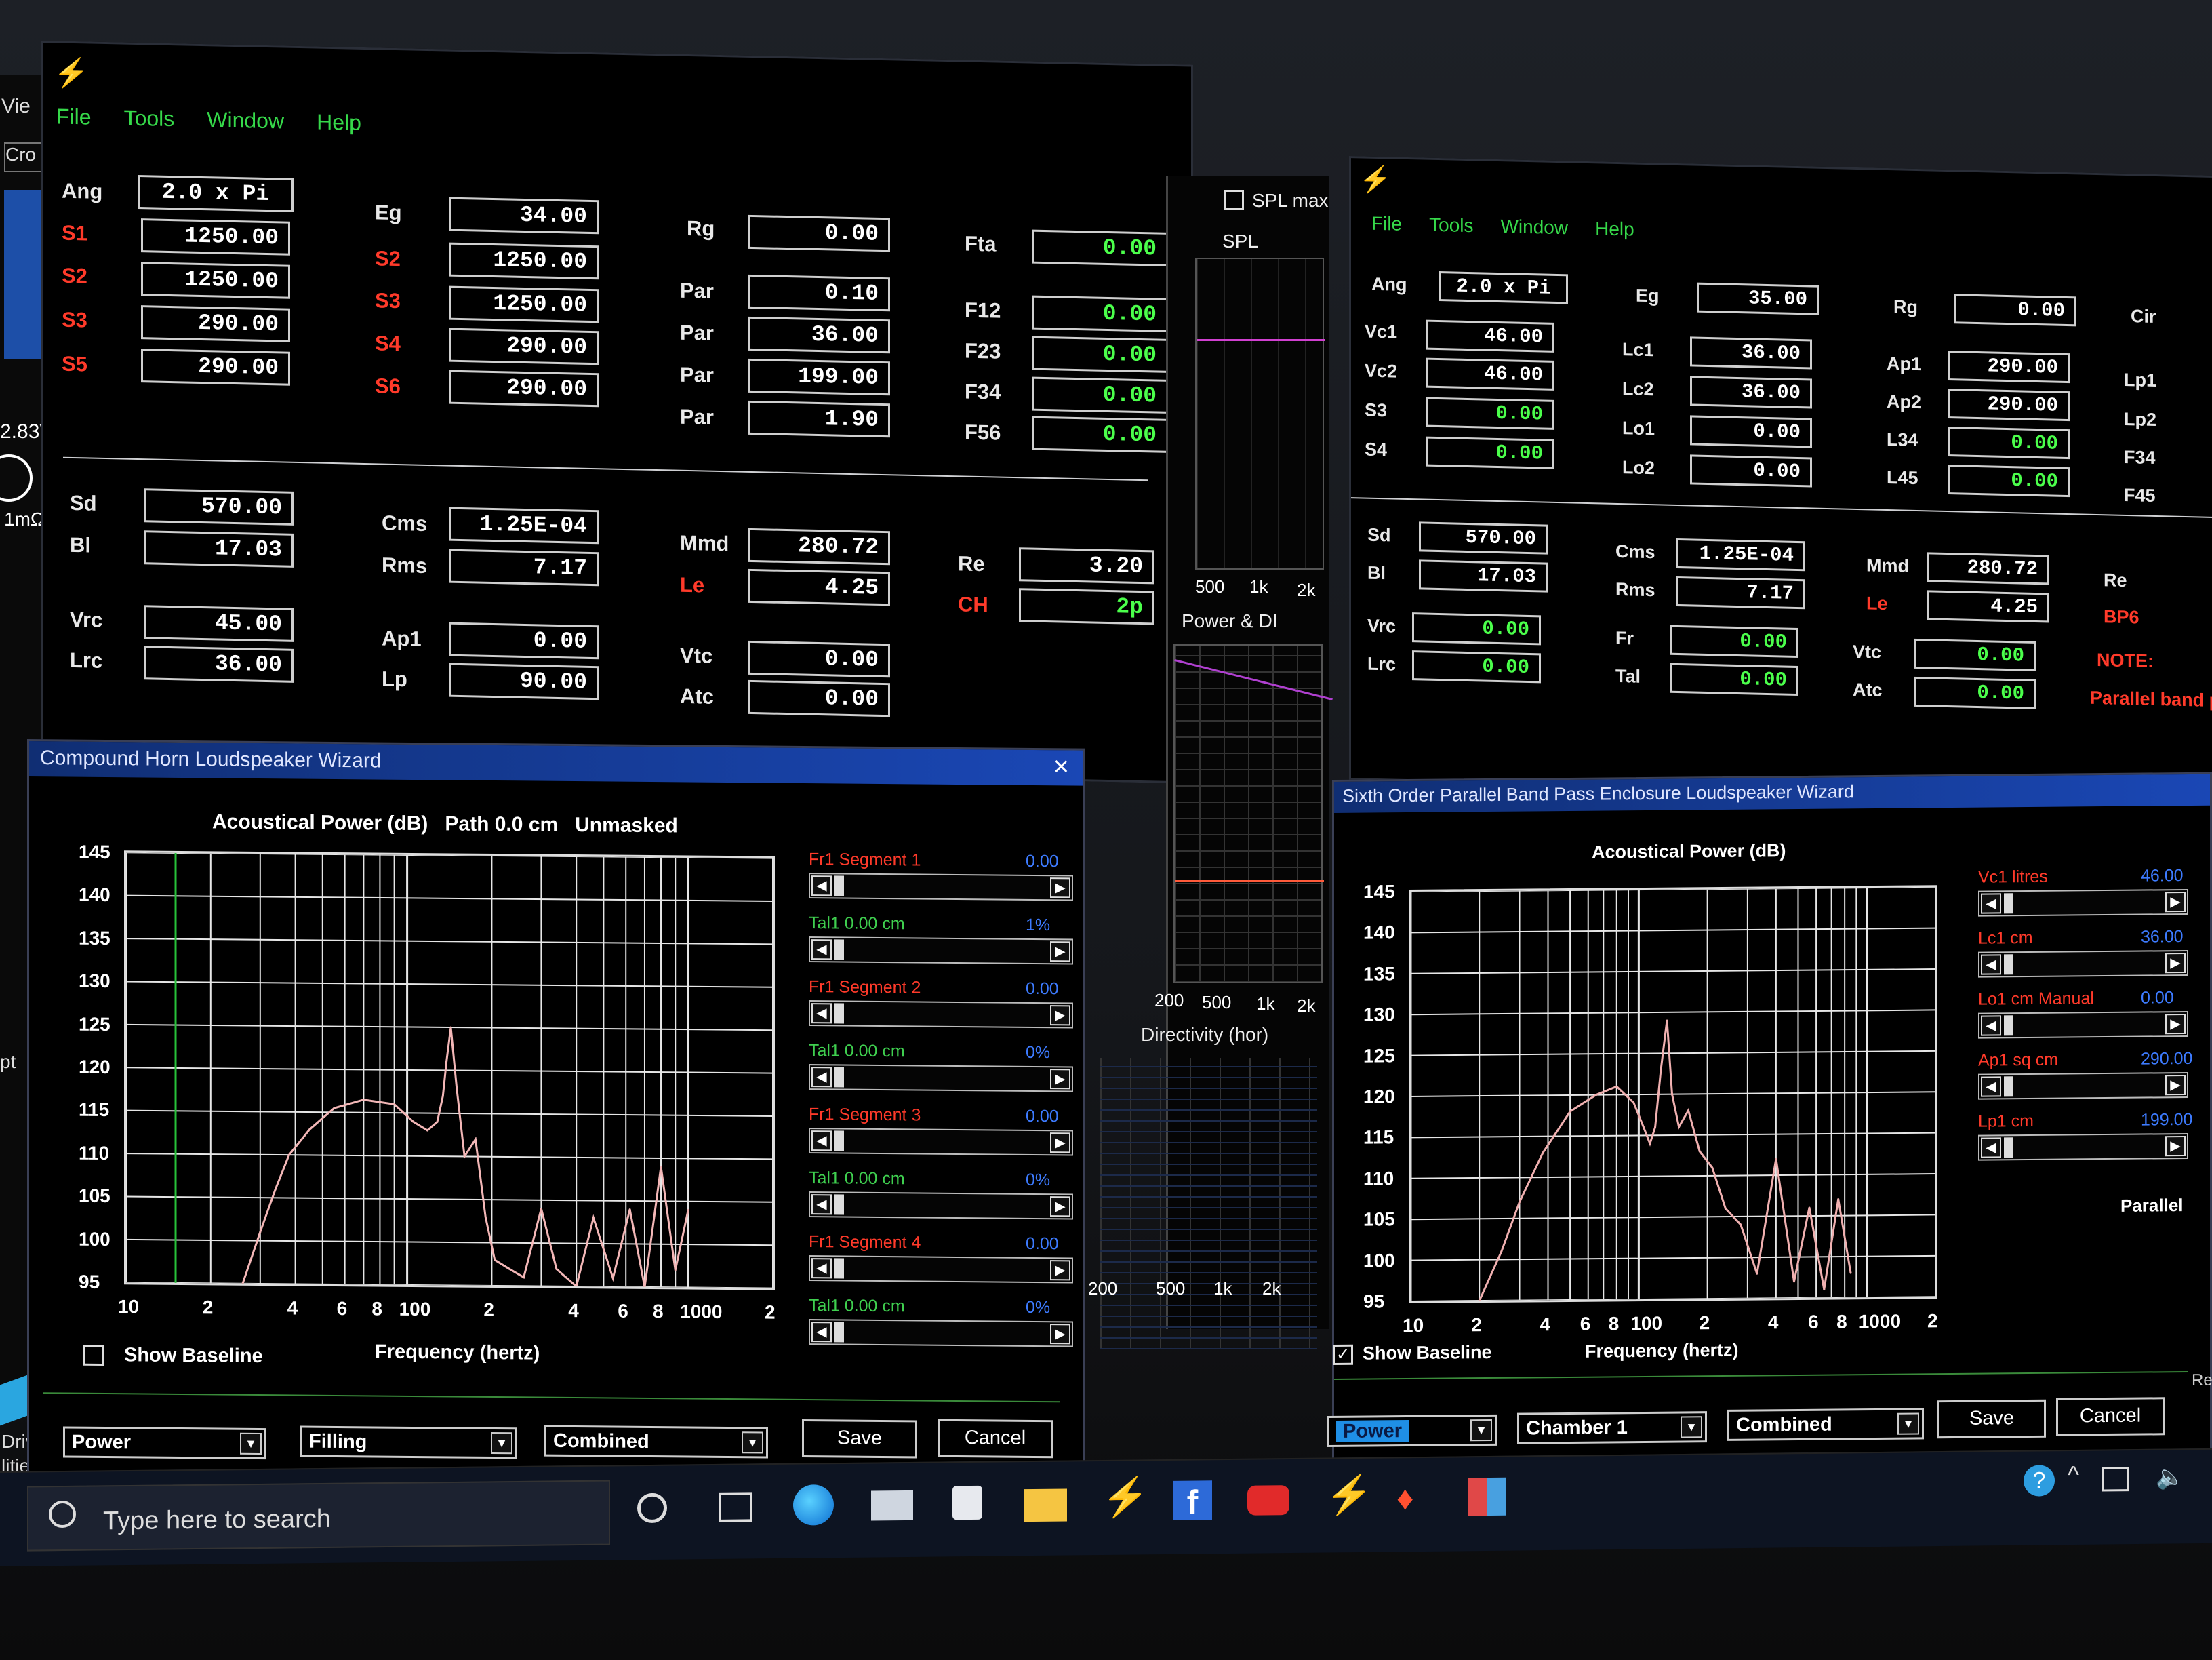 Image resolution: width=2212 pixels, height=1660 pixels. I want to click on r-vrc-field: 0.00, so click(1476, 629).